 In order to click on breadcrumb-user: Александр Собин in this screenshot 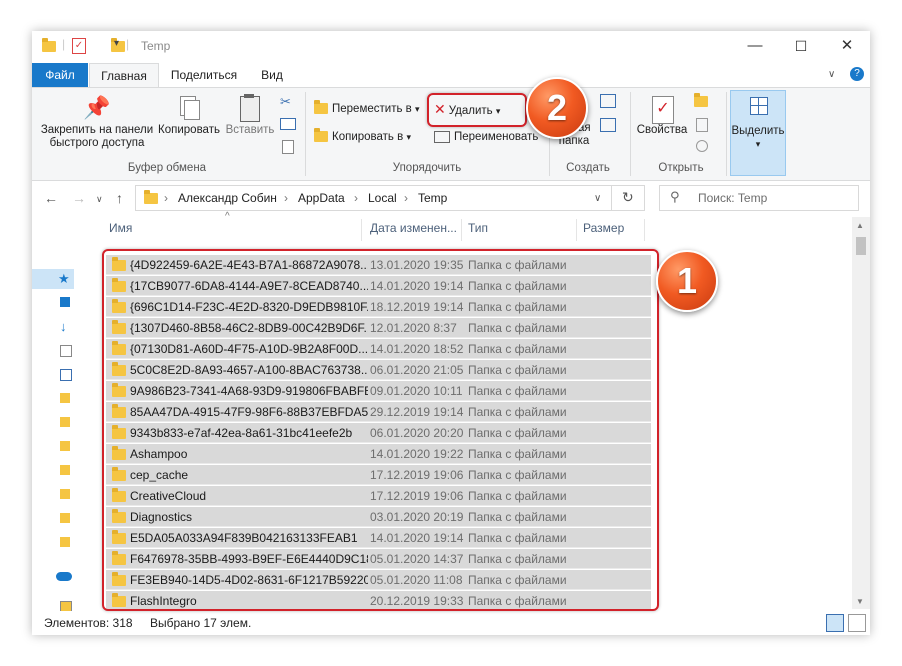, I will do `click(227, 198)`.